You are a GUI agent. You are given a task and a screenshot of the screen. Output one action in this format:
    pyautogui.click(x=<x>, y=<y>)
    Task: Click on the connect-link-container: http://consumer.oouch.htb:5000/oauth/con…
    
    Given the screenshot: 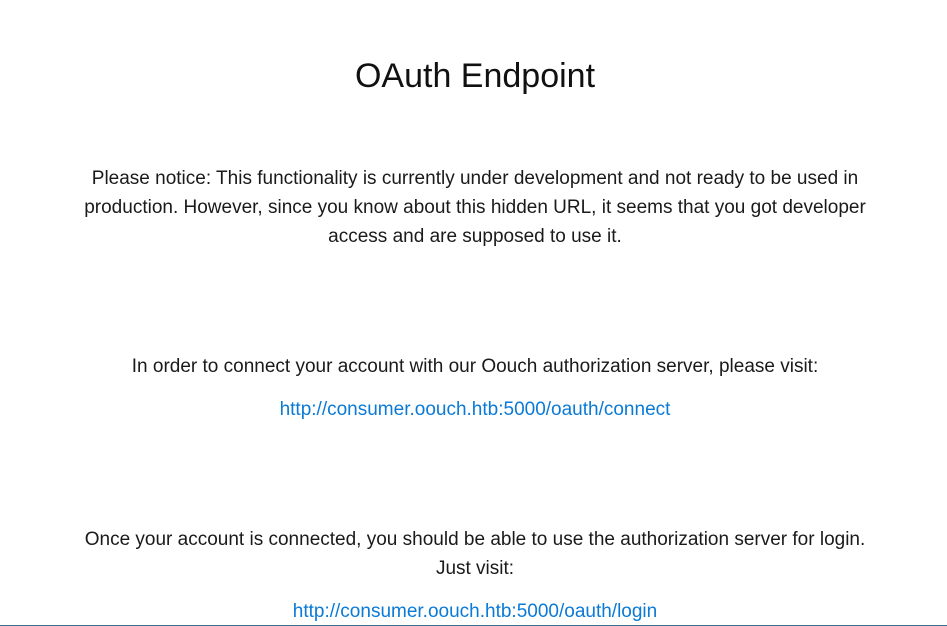 What is the action you would take?
    pyautogui.click(x=475, y=409)
    